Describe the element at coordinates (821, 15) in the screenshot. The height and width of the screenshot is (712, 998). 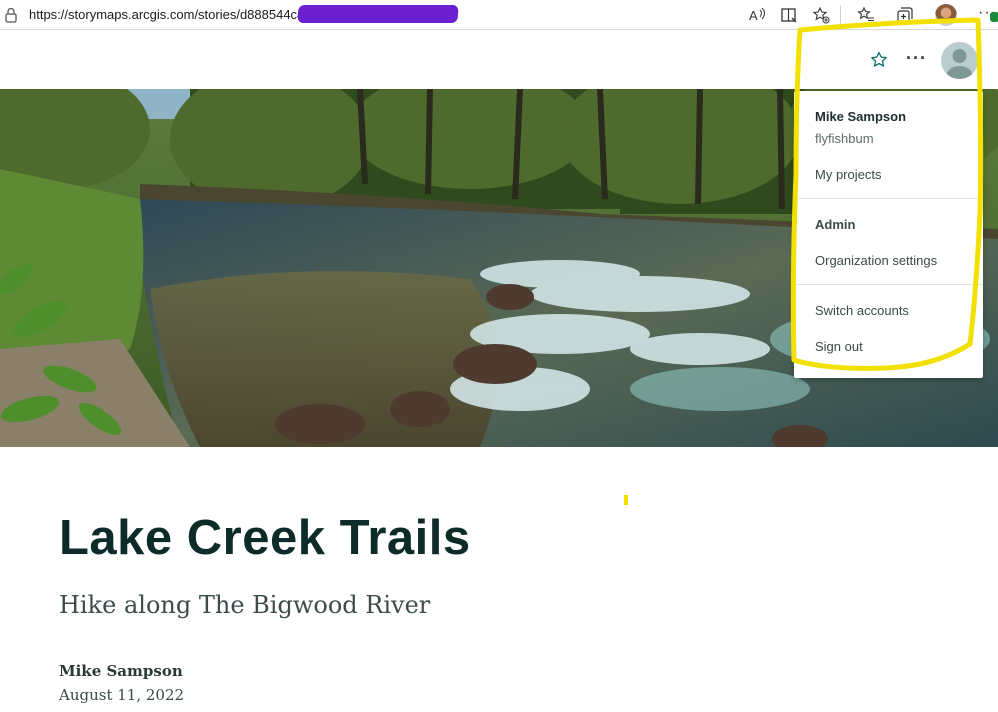
I see `add-favorite-icon` at that location.